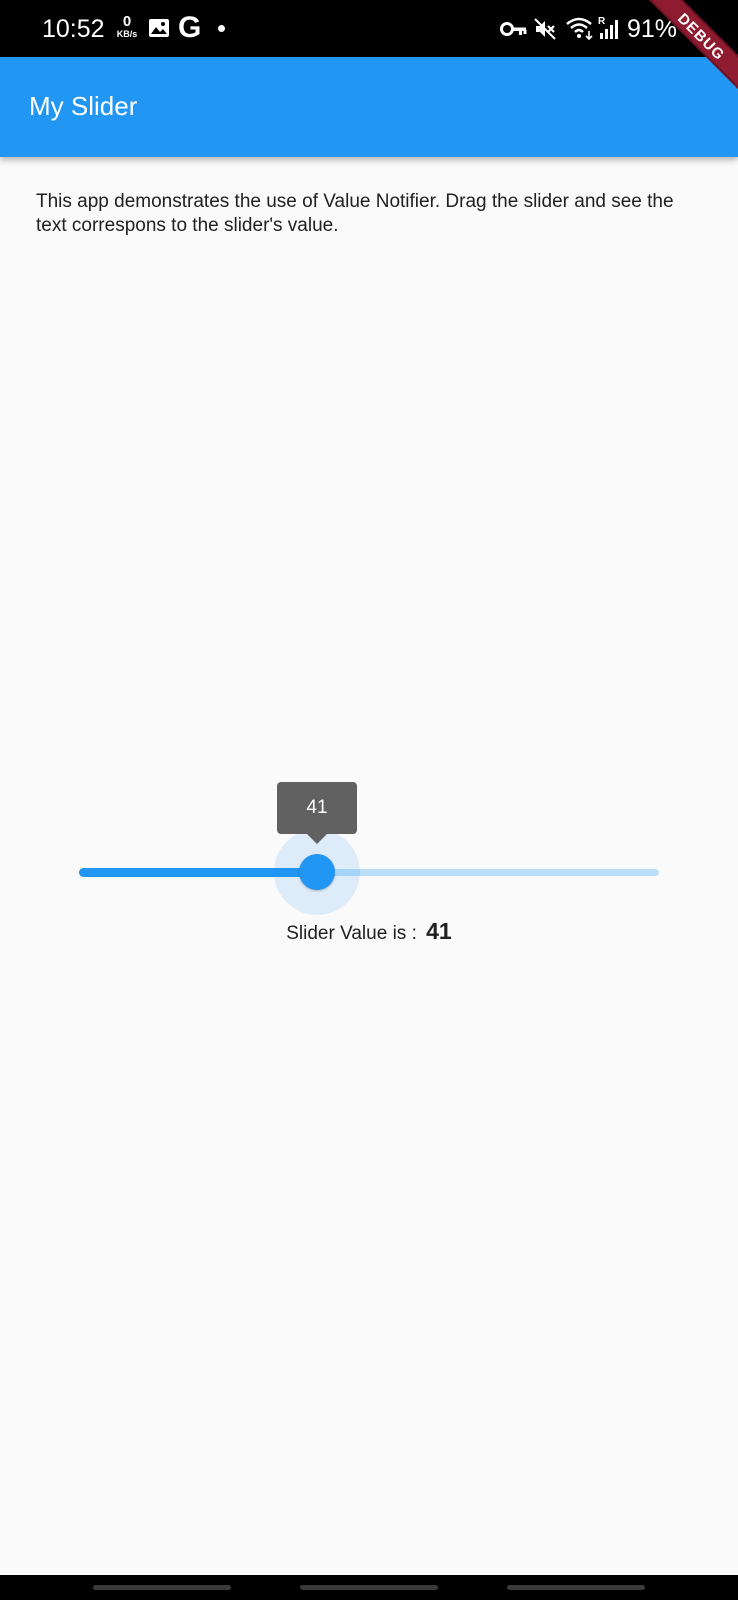  What do you see at coordinates (369, 107) in the screenshot?
I see `app-bar: My Slider` at bounding box center [369, 107].